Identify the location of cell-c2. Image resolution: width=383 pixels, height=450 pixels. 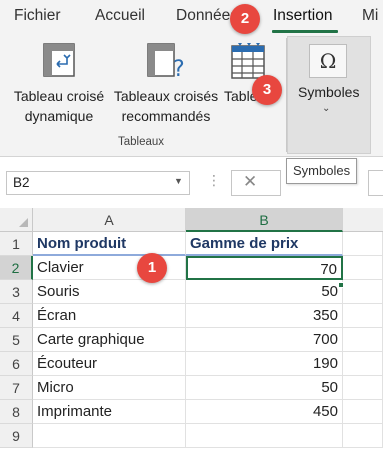
(363, 268).